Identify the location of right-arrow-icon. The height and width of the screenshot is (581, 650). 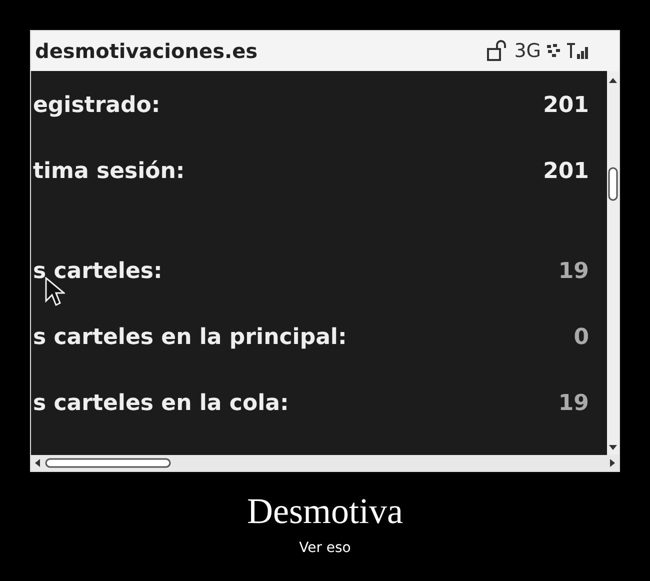
(613, 463).